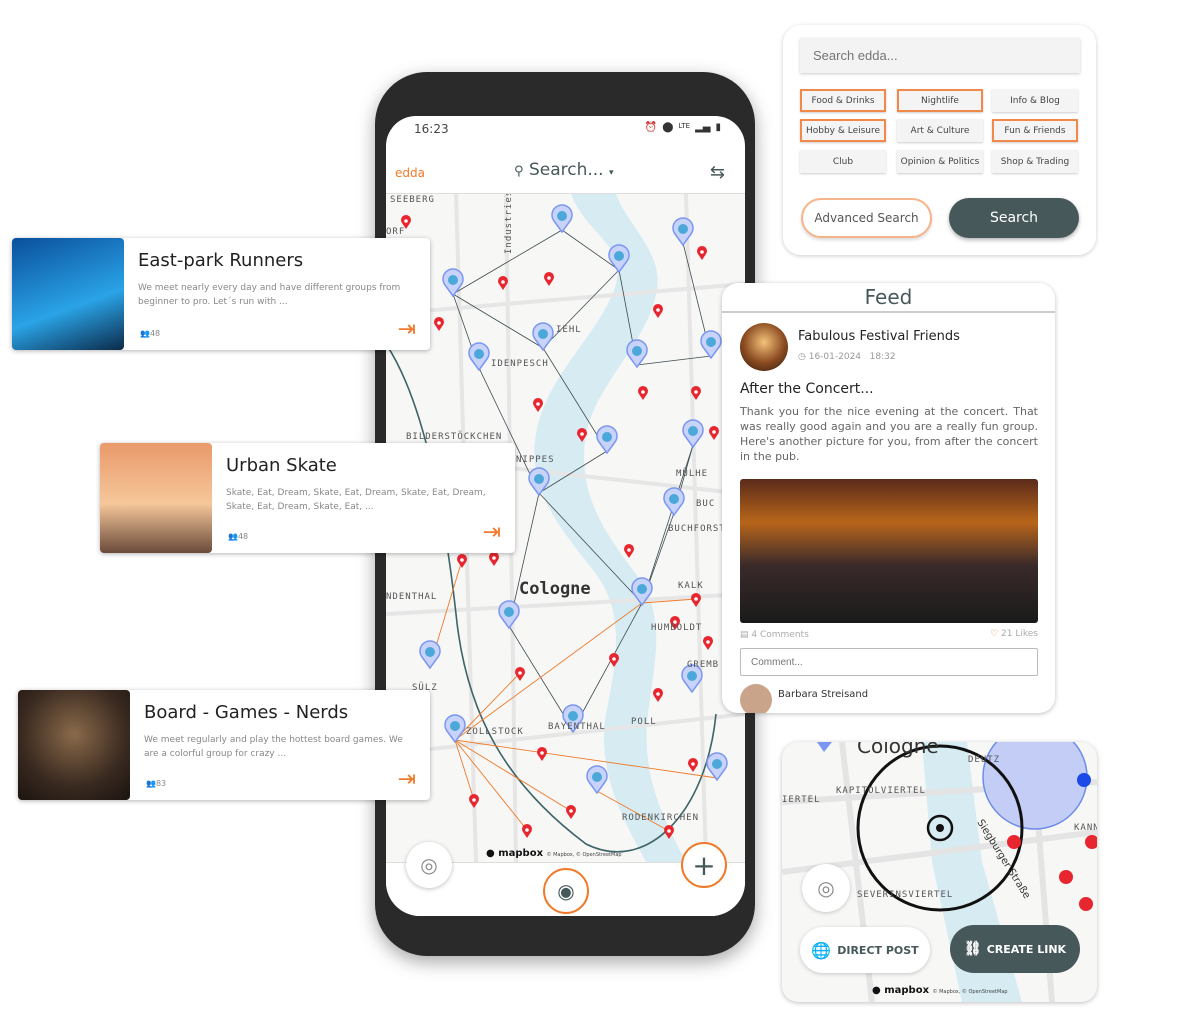  I want to click on post-timestamp: ◷ 16-01-2024 18:32, so click(847, 357).